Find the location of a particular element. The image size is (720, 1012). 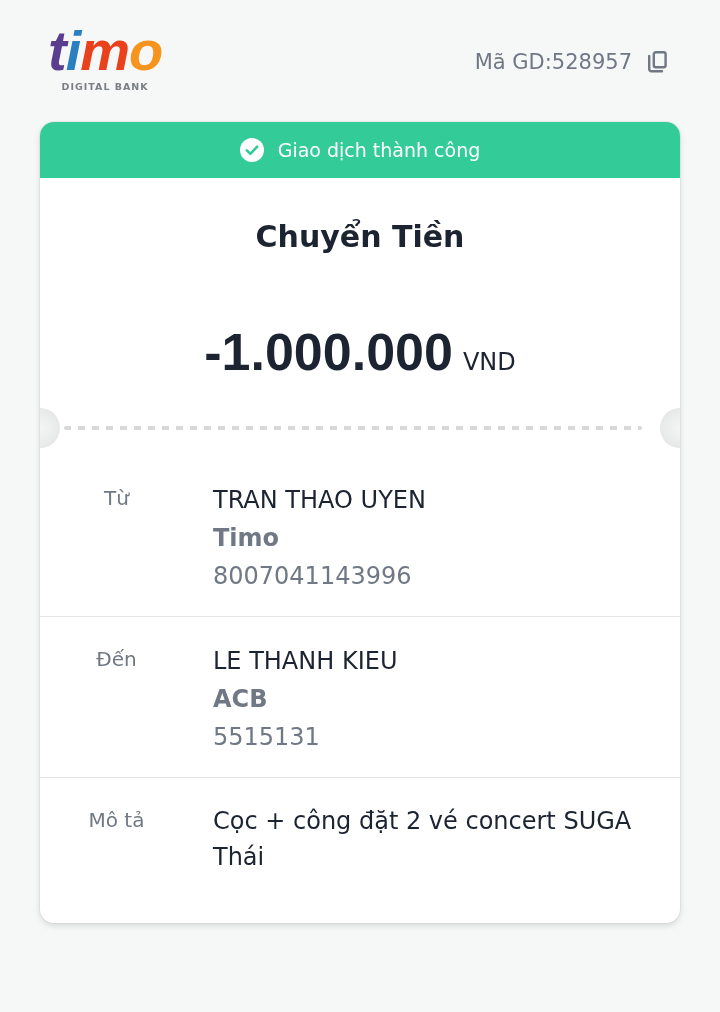

currency-code: VND is located at coordinates (489, 362).